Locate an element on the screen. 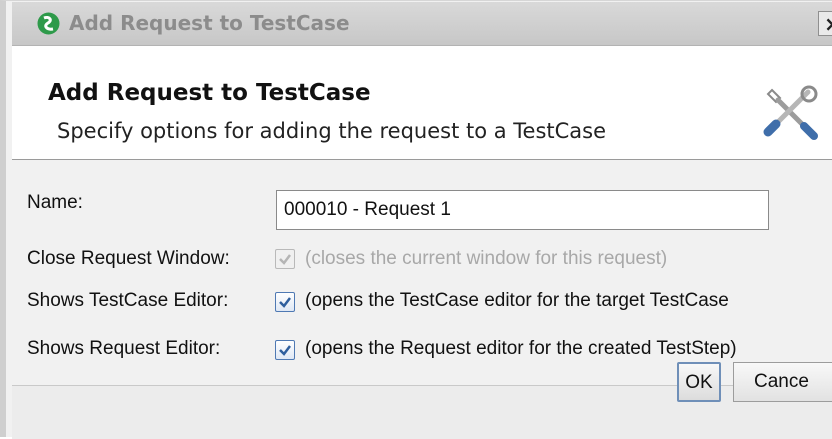 The width and height of the screenshot is (832, 439). ok-button: OK is located at coordinates (699, 382).